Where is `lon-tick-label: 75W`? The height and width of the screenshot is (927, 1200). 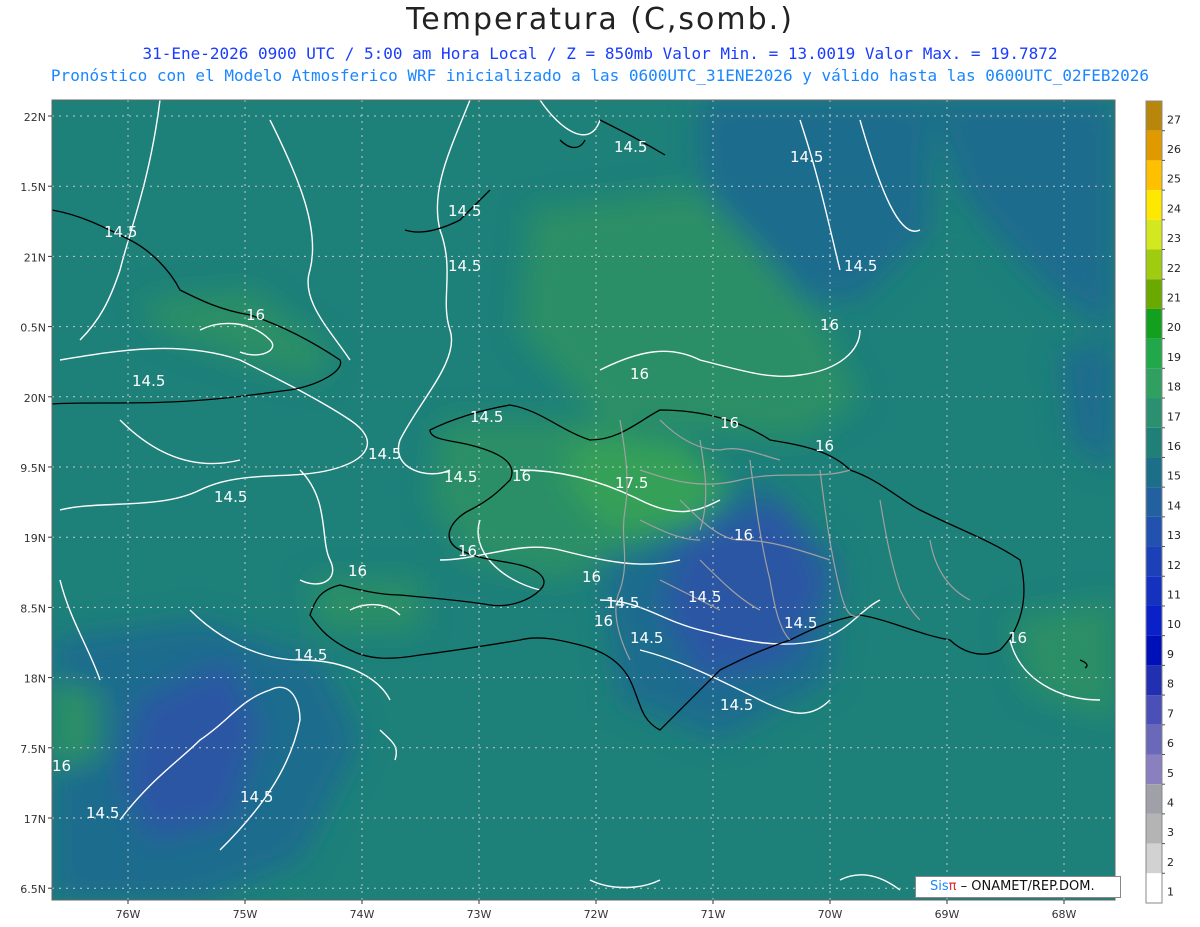
lon-tick-label: 75W is located at coordinates (245, 914).